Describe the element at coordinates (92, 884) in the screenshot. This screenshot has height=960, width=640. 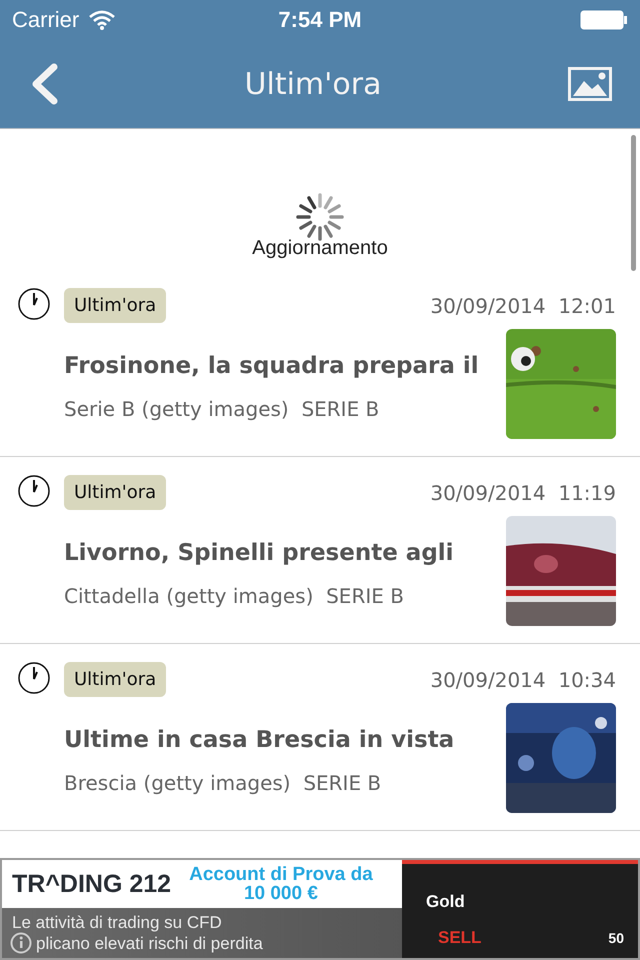
I see `ad-brand: TR^DING 212` at that location.